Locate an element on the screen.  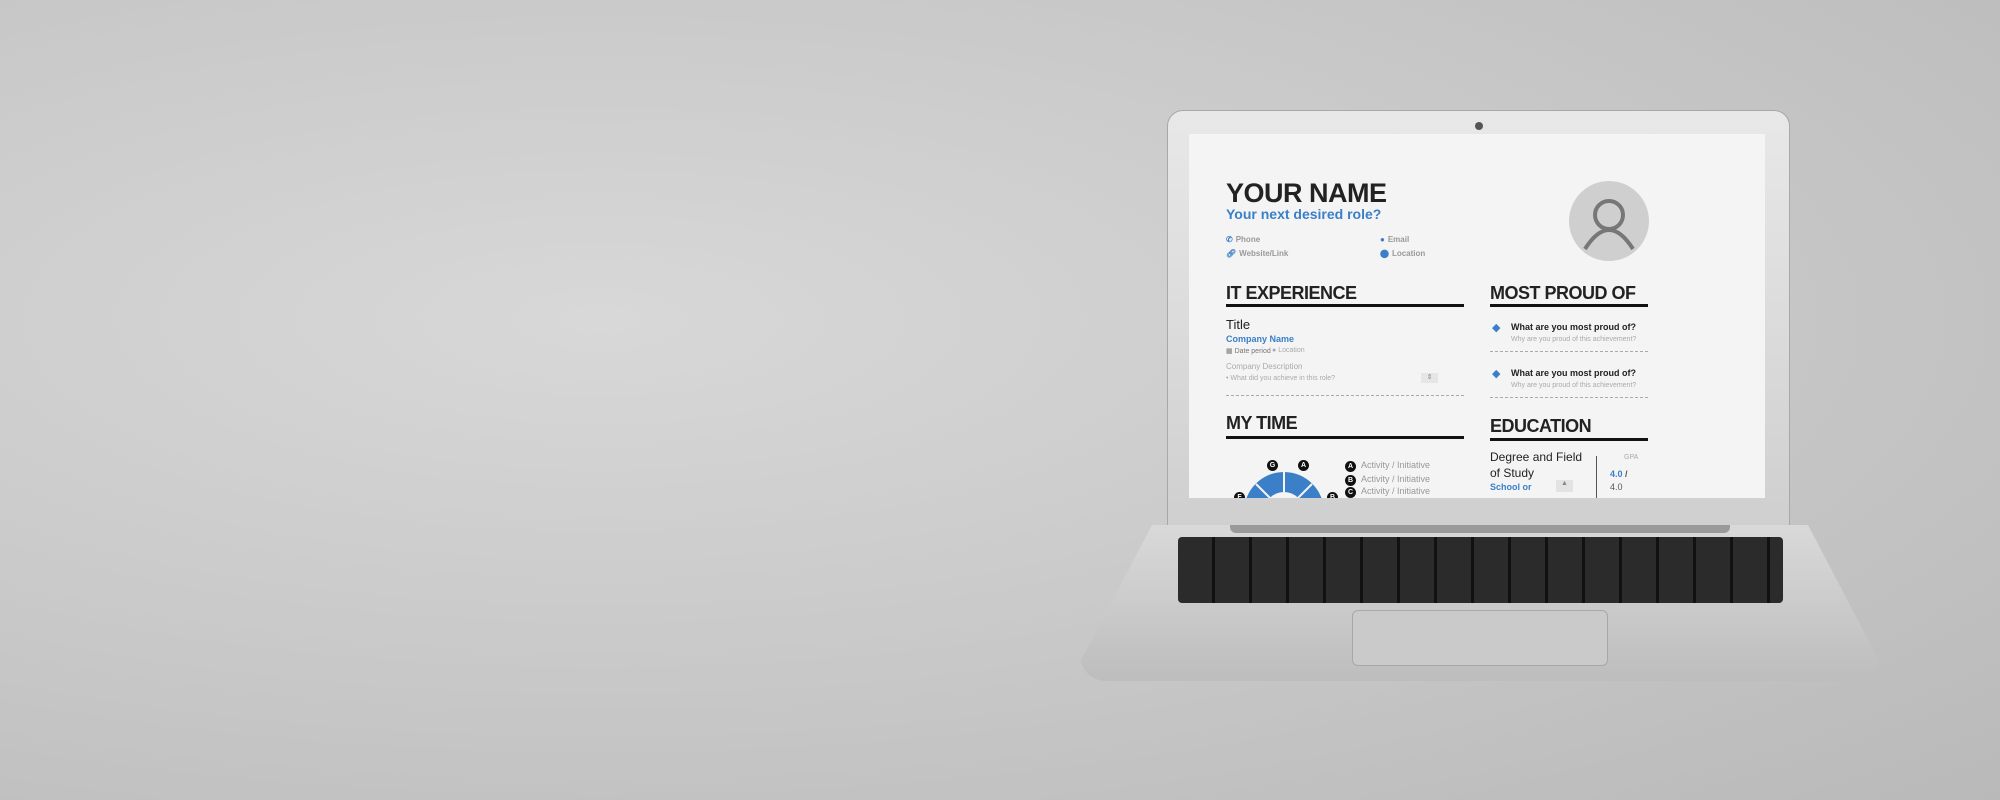
job-title: Title is located at coordinates (1238, 324).